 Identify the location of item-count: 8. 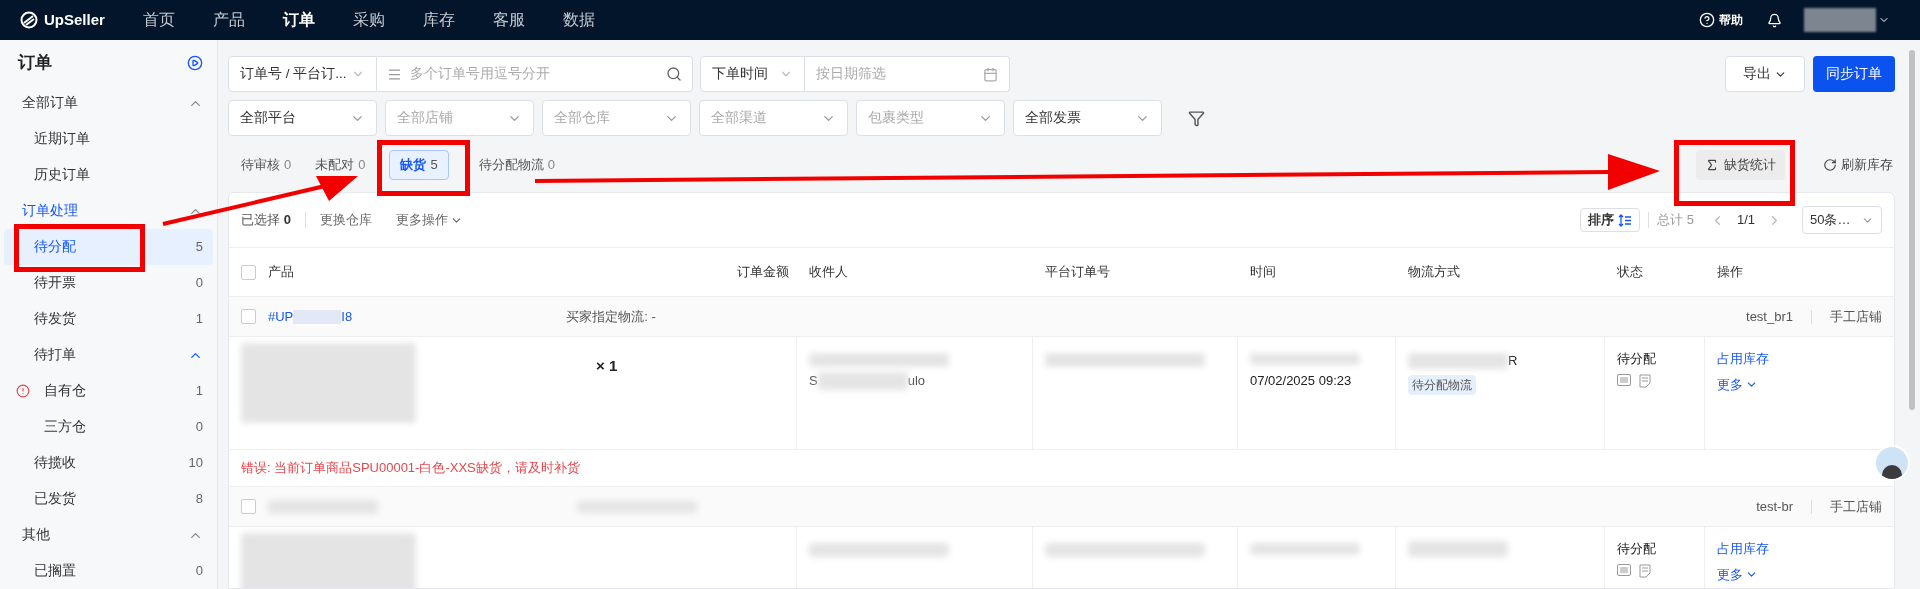
(199, 499).